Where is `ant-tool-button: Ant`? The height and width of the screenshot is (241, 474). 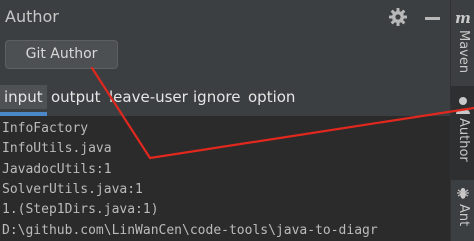 ant-tool-button: Ant is located at coordinates (462, 210).